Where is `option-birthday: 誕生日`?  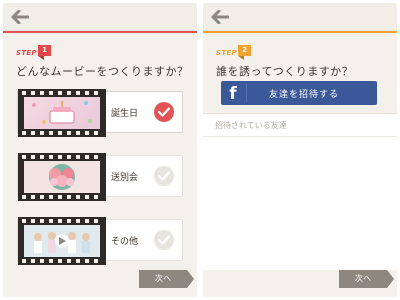
option-birthday: 誕生日 is located at coordinates (100, 113).